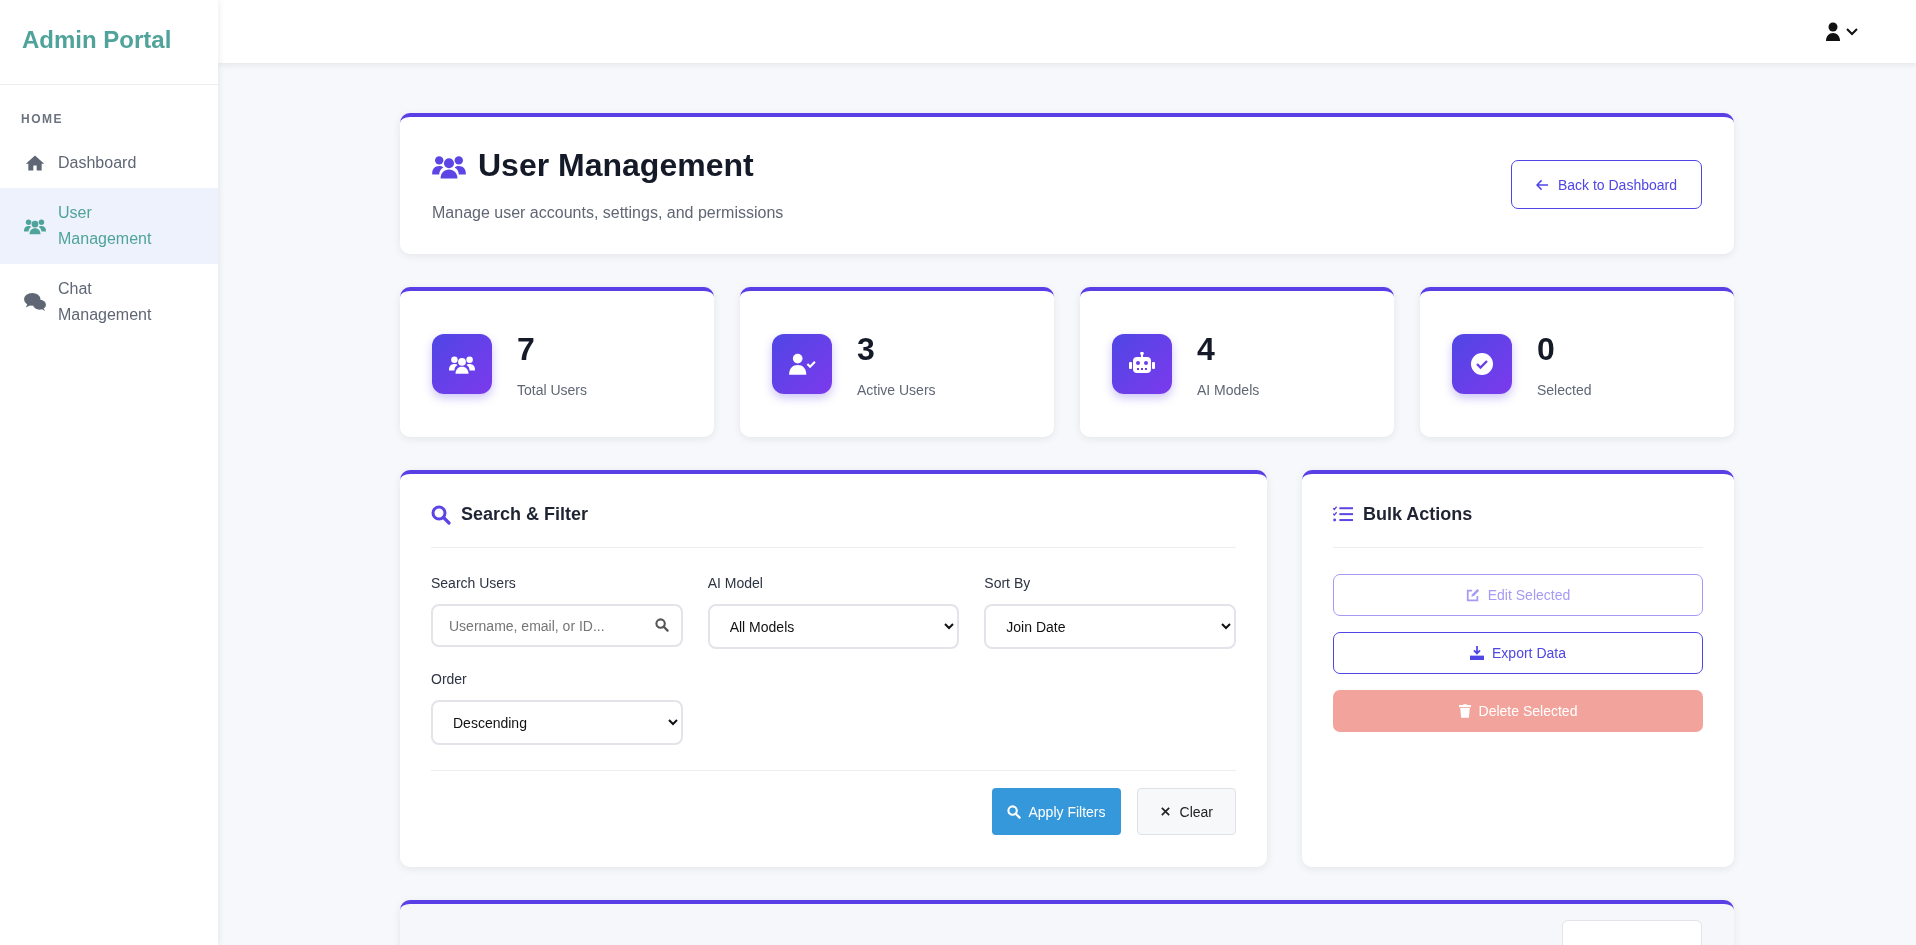  What do you see at coordinates (866, 349) in the screenshot?
I see `stat-value: 3` at bounding box center [866, 349].